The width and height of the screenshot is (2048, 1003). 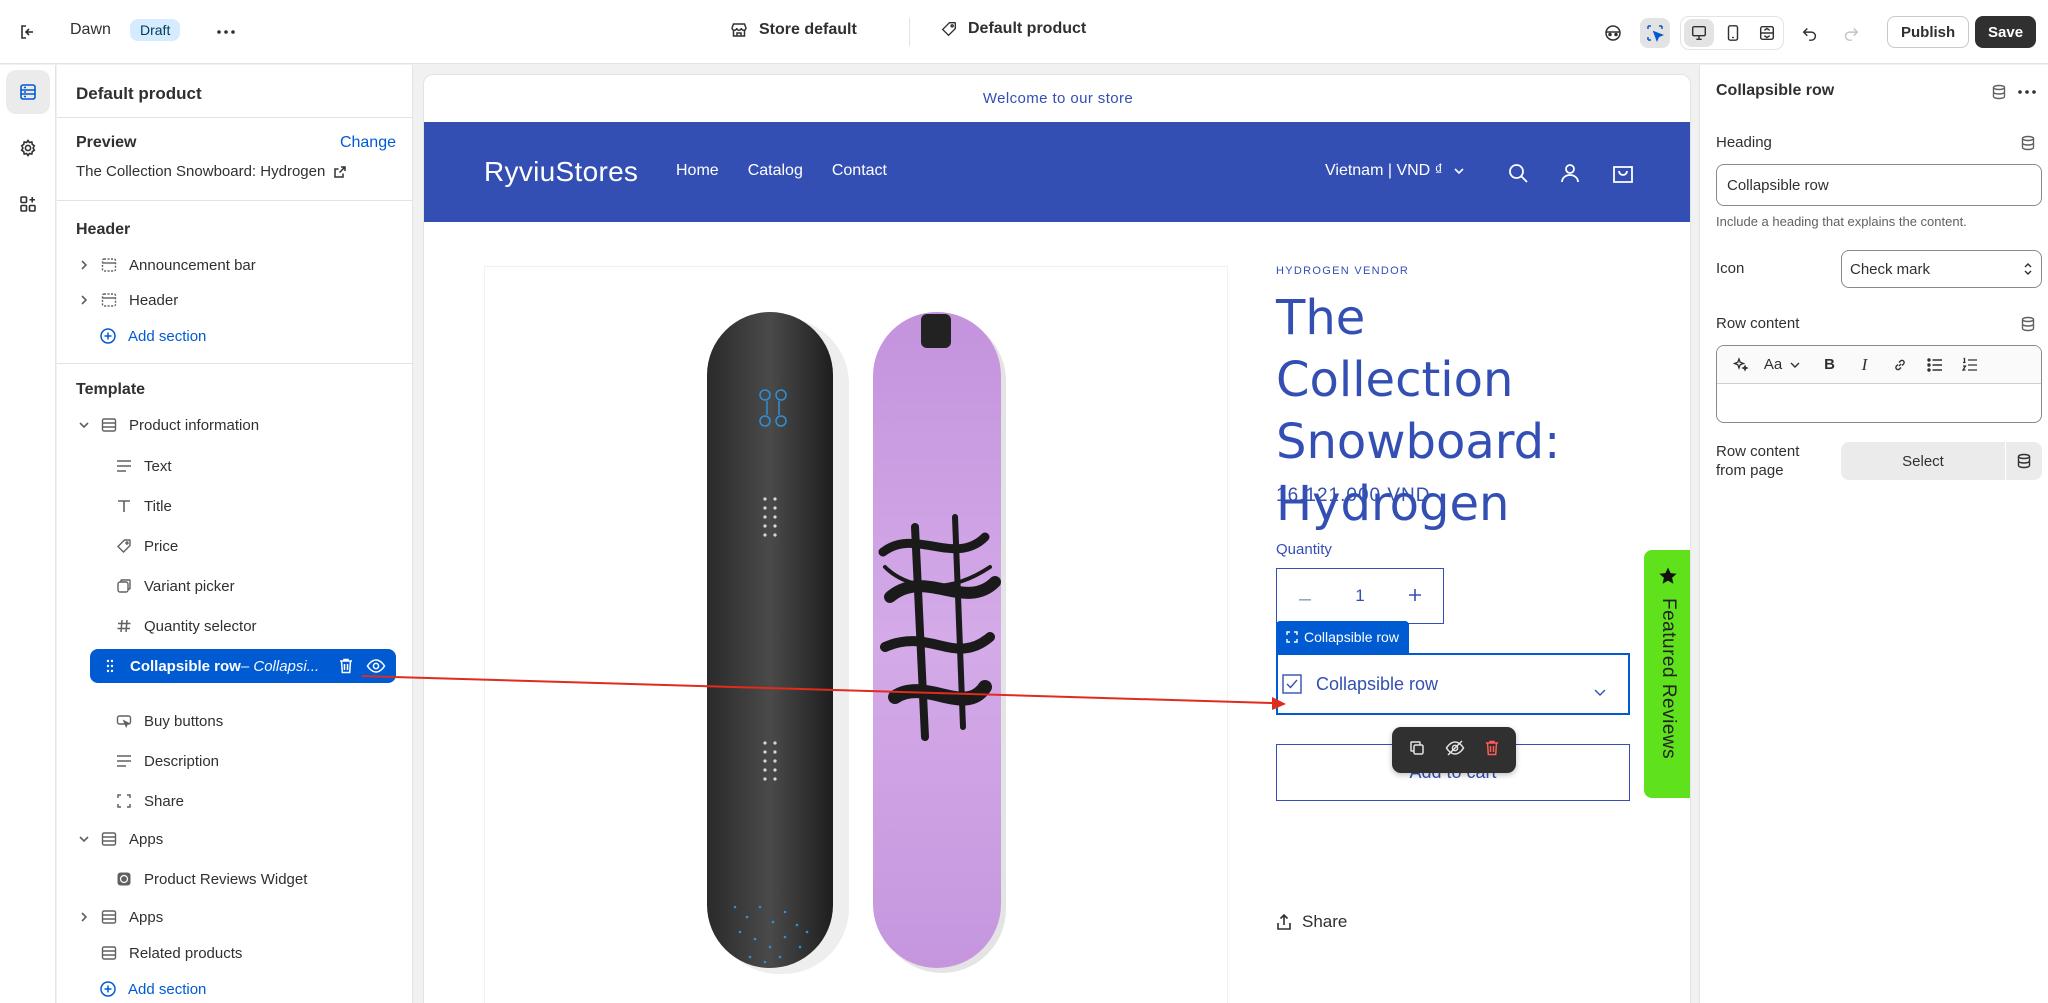 I want to click on block-share: Share, so click(x=149, y=801).